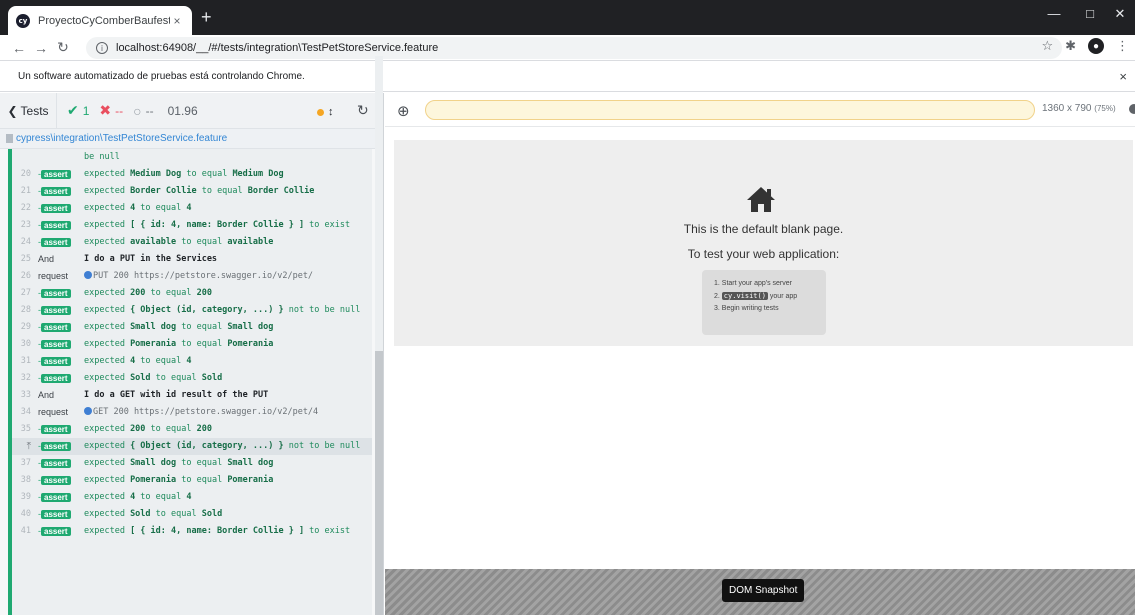 This screenshot has width=1135, height=615. I want to click on viewport-info: 1360 x 790 (75%), so click(1079, 108).